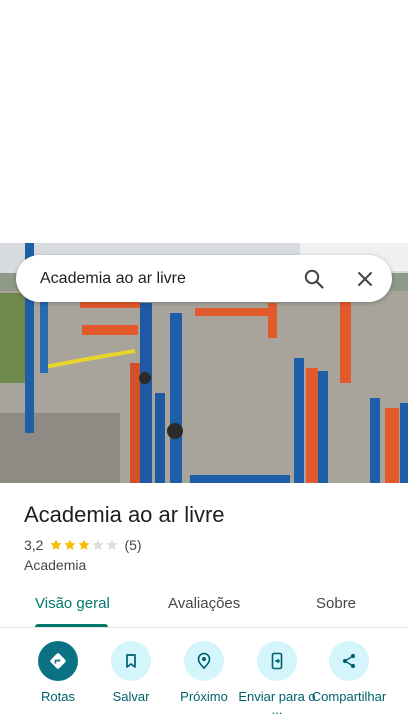 This screenshot has width=408, height=726. I want to click on send-to-phone-icon, so click(277, 661).